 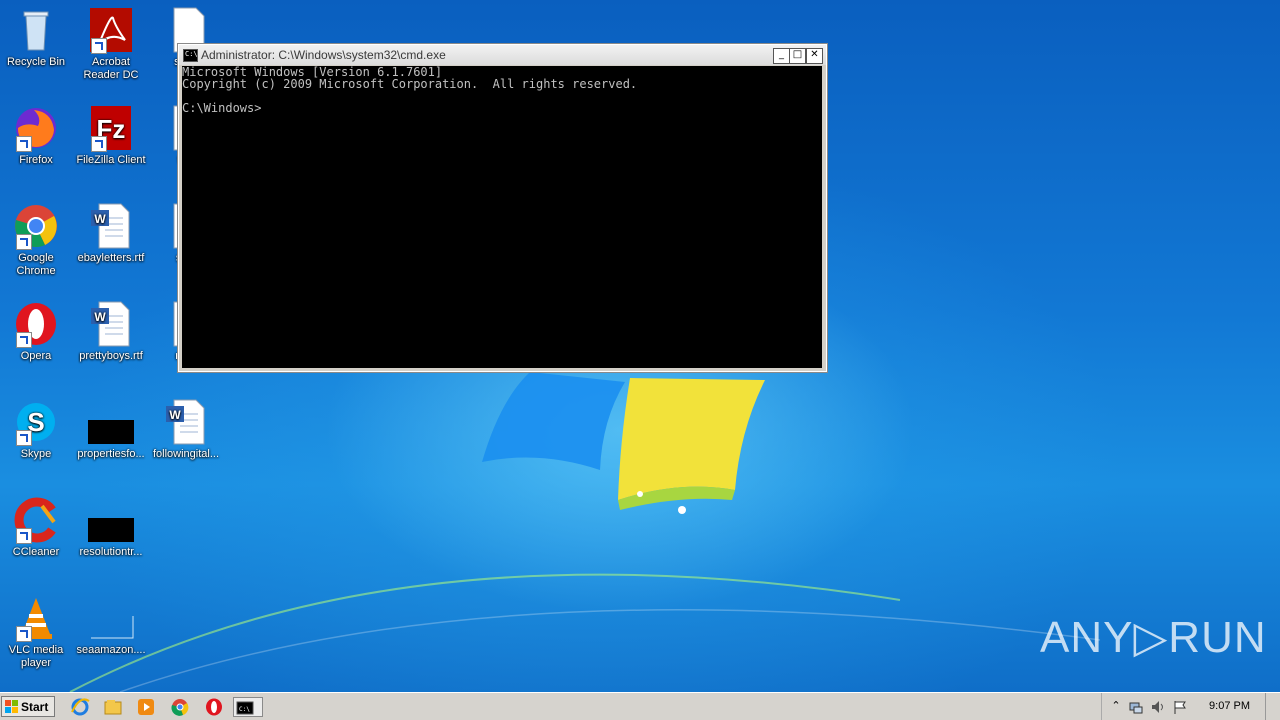 What do you see at coordinates (36, 160) in the screenshot?
I see `icon-label: Firefox` at bounding box center [36, 160].